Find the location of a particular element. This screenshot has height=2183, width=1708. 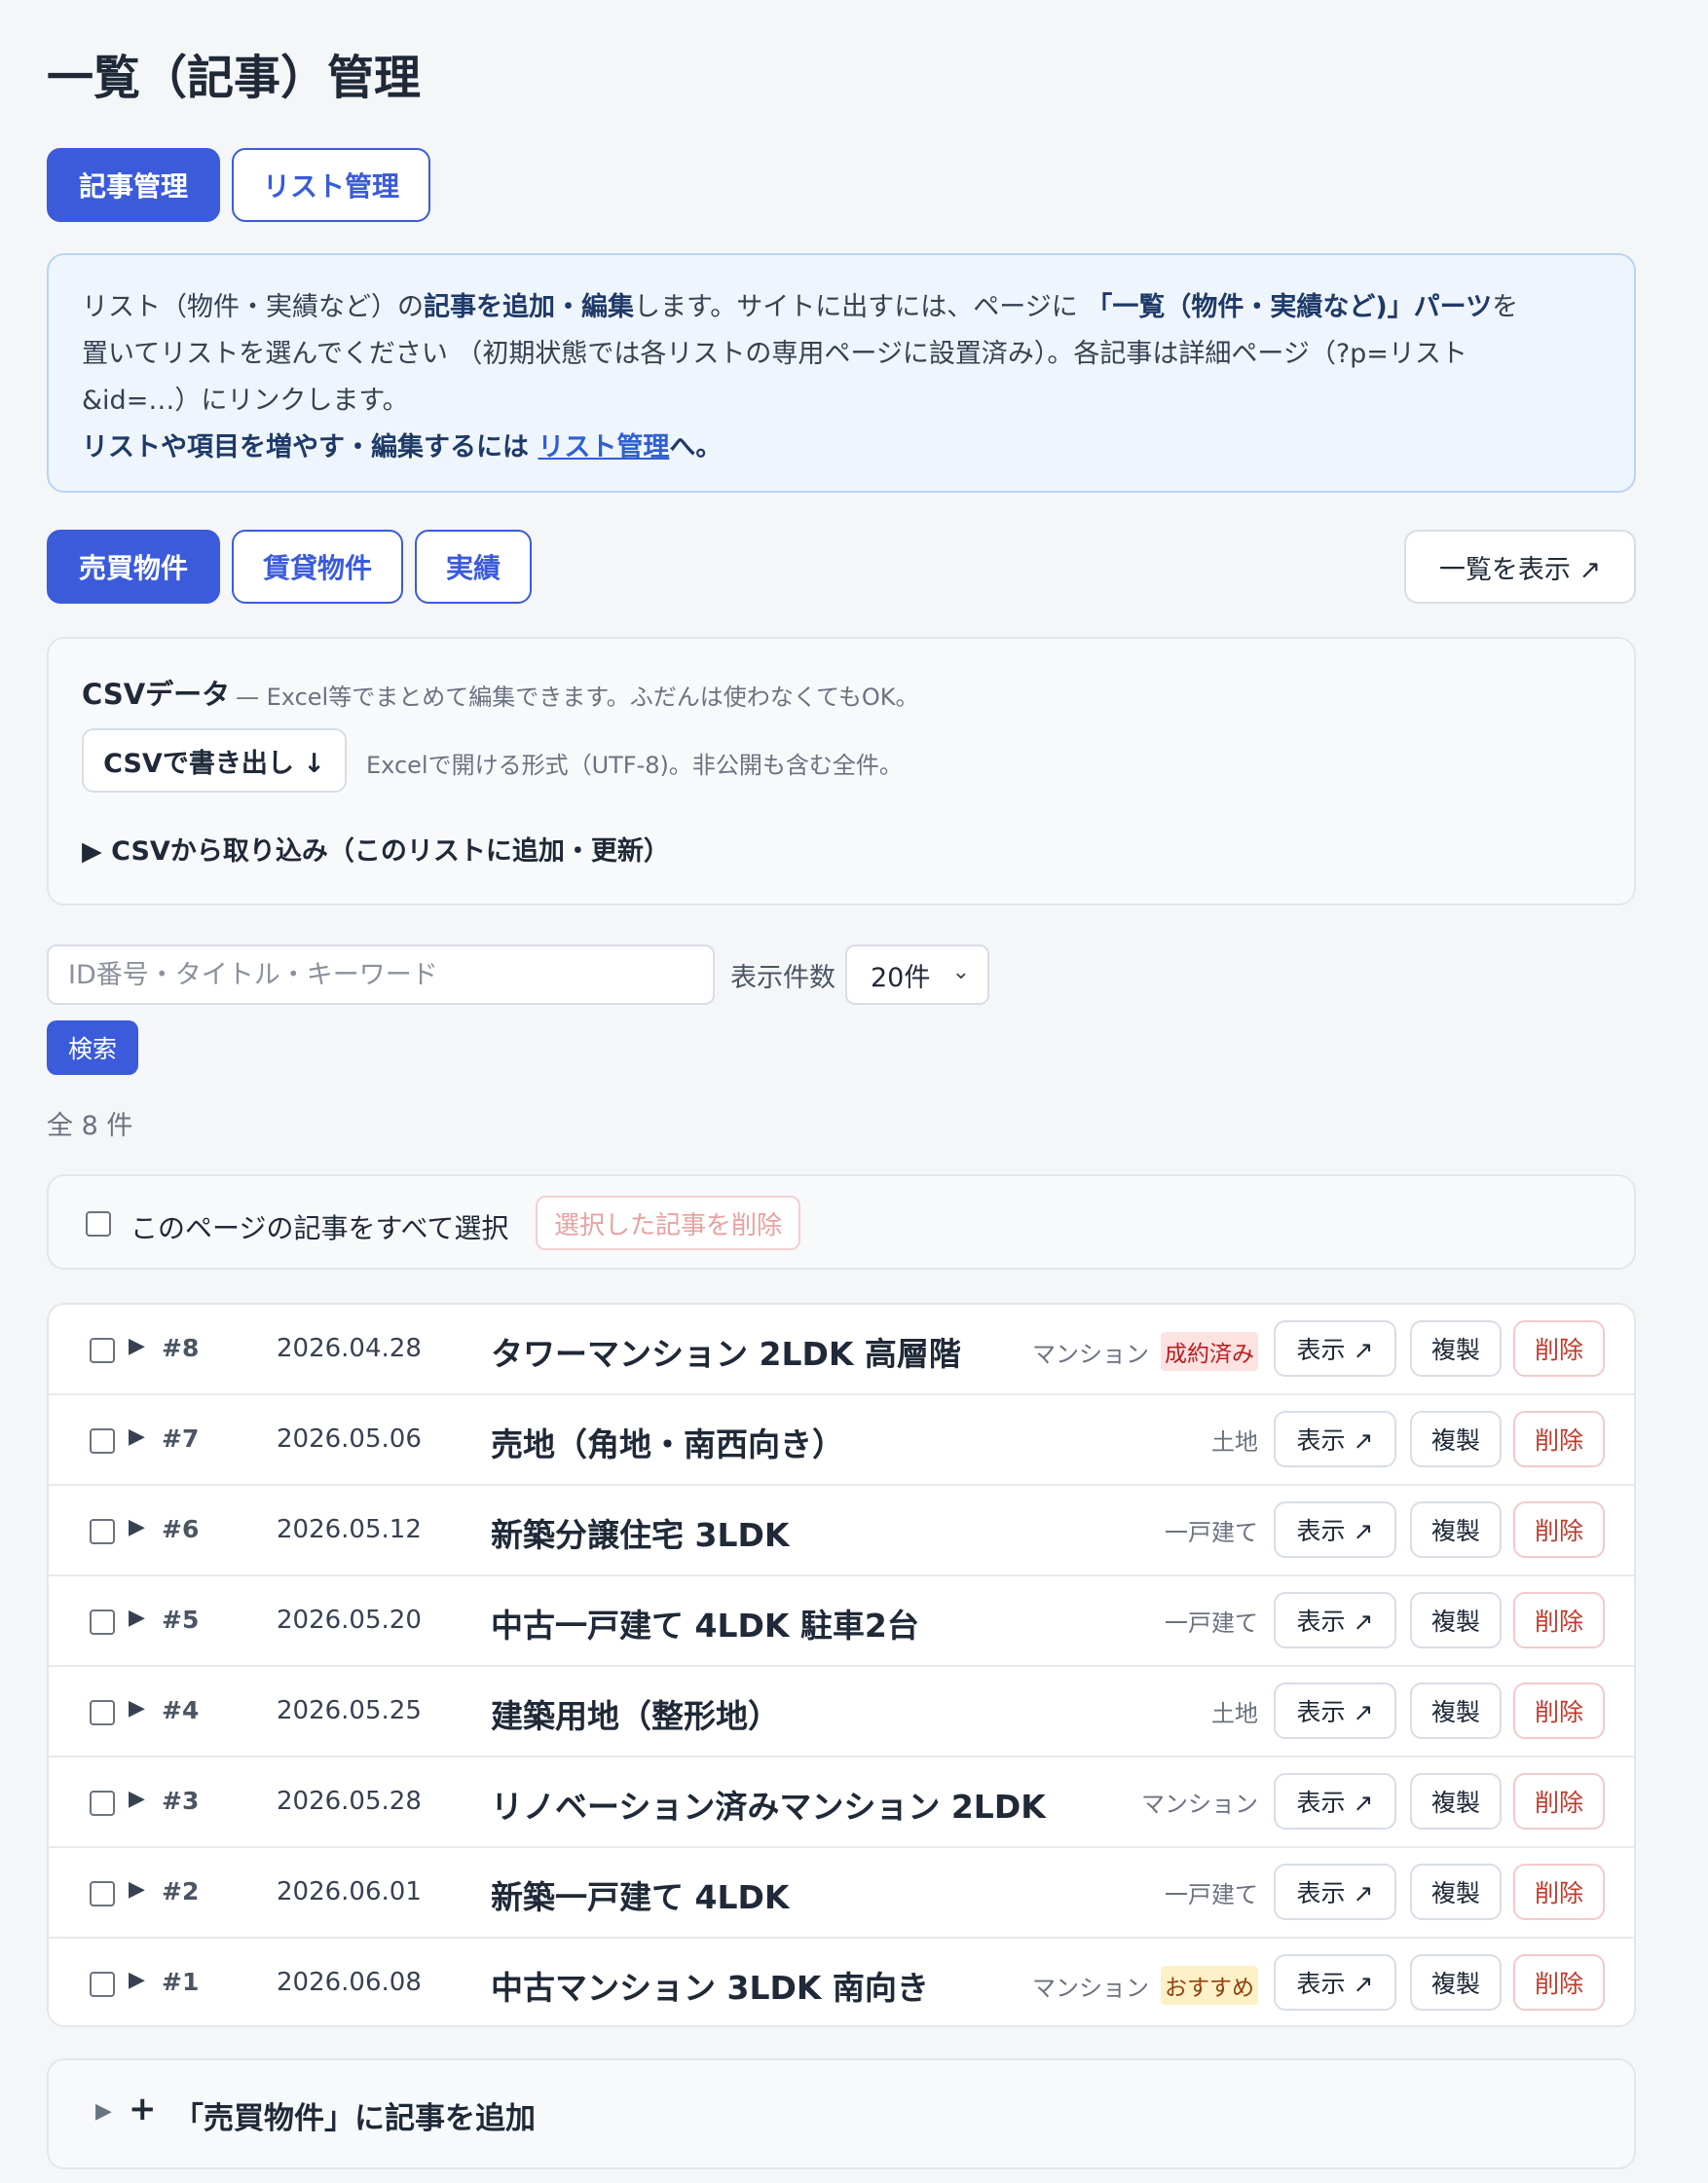

article-meta: 土地 is located at coordinates (1234, 1440).